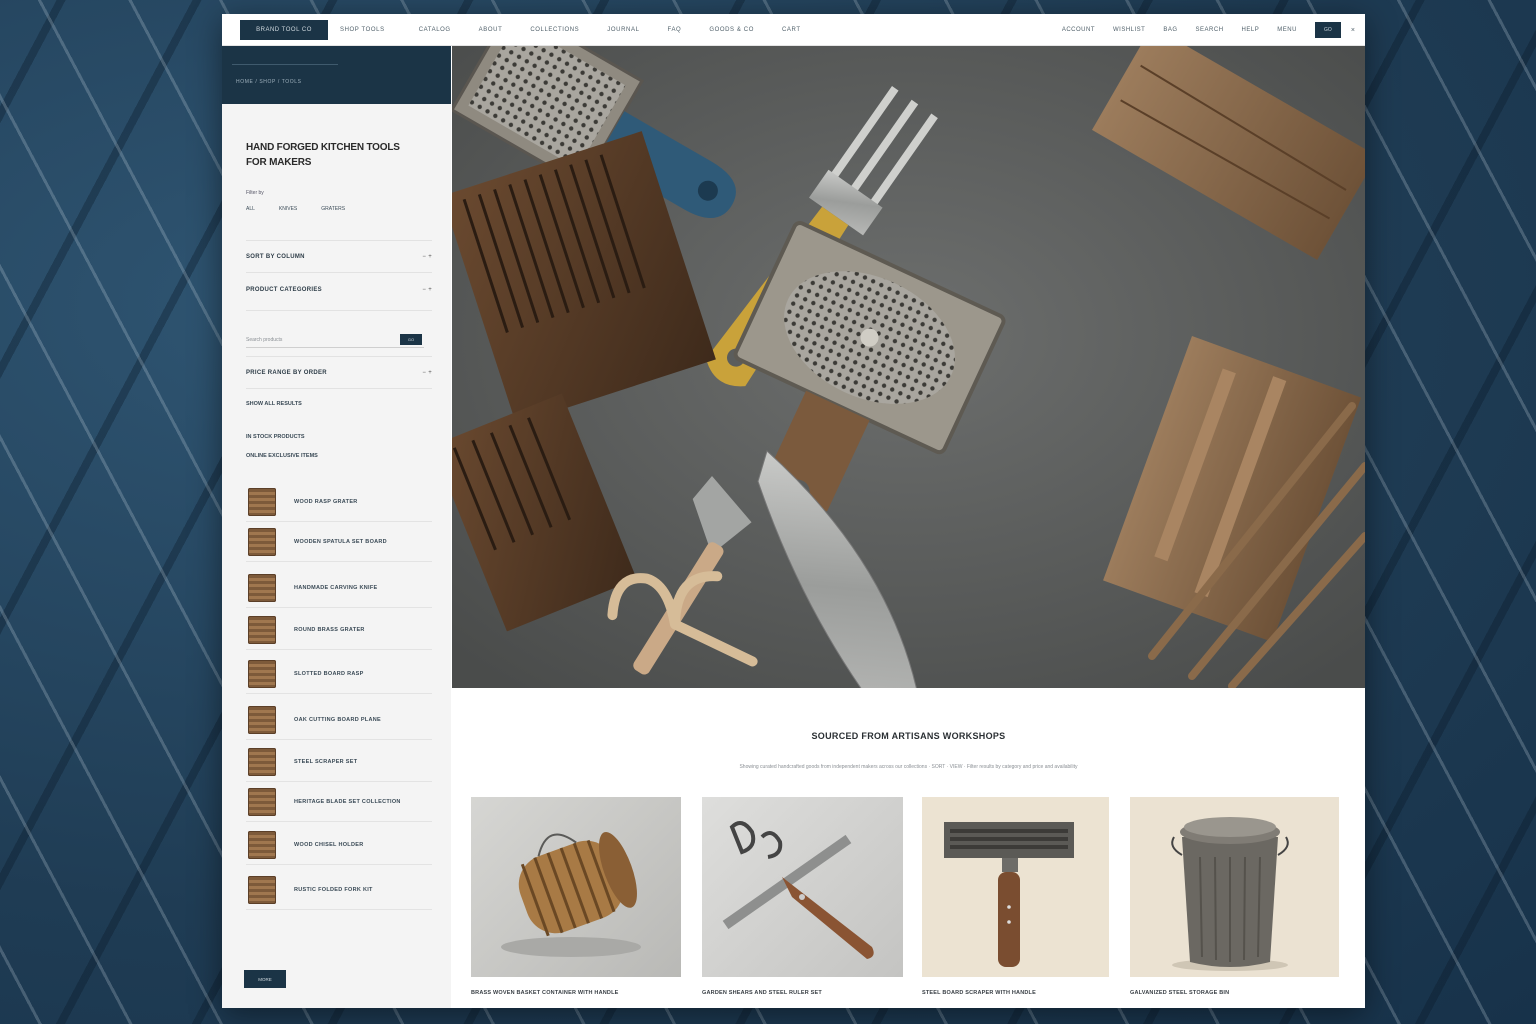  What do you see at coordinates (675, 30) in the screenshot?
I see `nav-item-faq: FAQ` at bounding box center [675, 30].